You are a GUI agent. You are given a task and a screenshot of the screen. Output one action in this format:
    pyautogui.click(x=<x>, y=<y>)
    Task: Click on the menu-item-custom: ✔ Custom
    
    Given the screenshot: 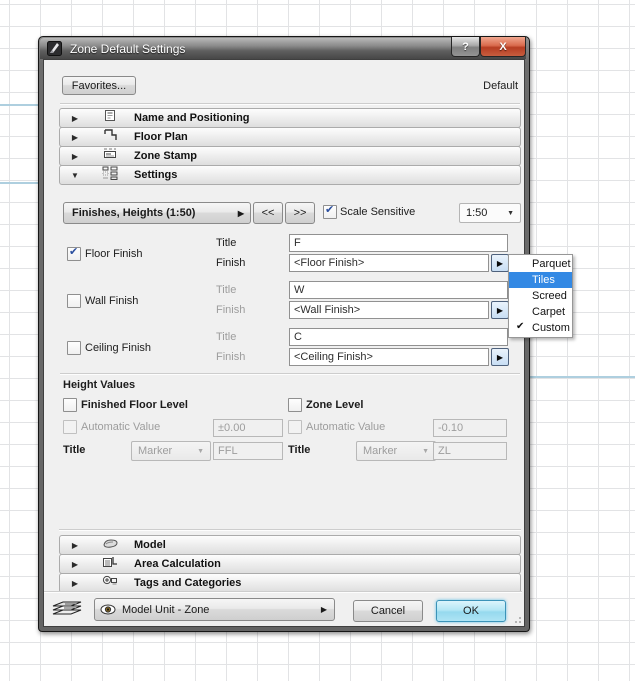 What is the action you would take?
    pyautogui.click(x=540, y=328)
    